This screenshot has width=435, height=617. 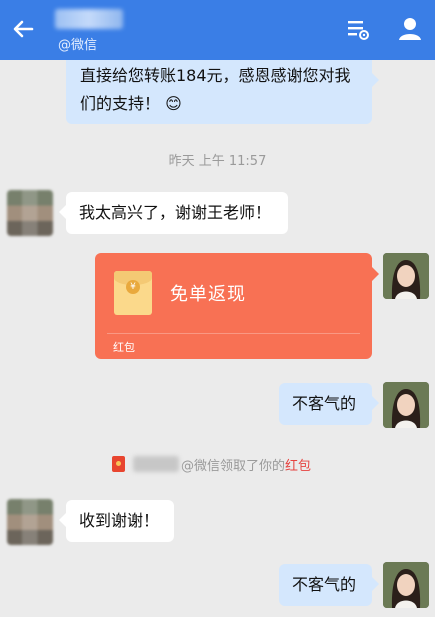 What do you see at coordinates (78, 45) in the screenshot?
I see `contact-subtitle: @微信` at bounding box center [78, 45].